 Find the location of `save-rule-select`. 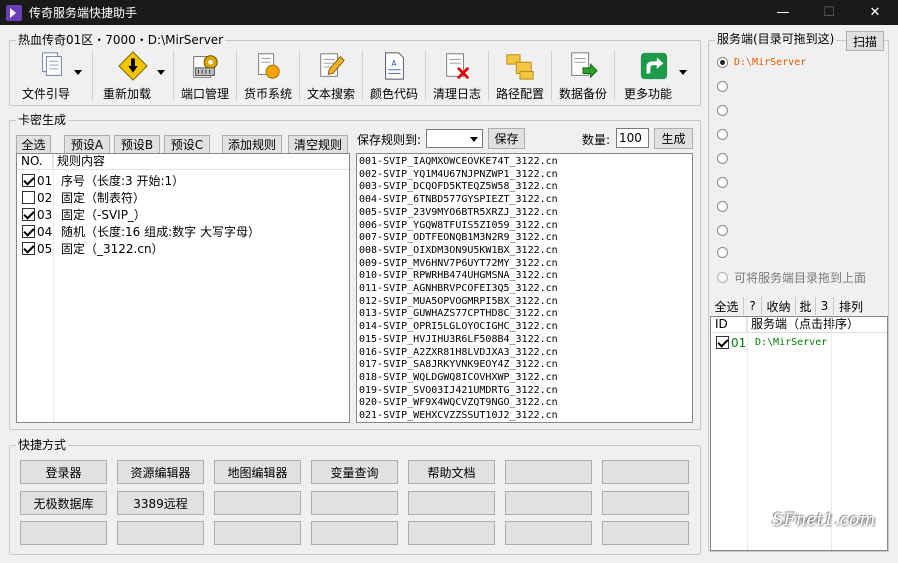

save-rule-select is located at coordinates (454, 138).